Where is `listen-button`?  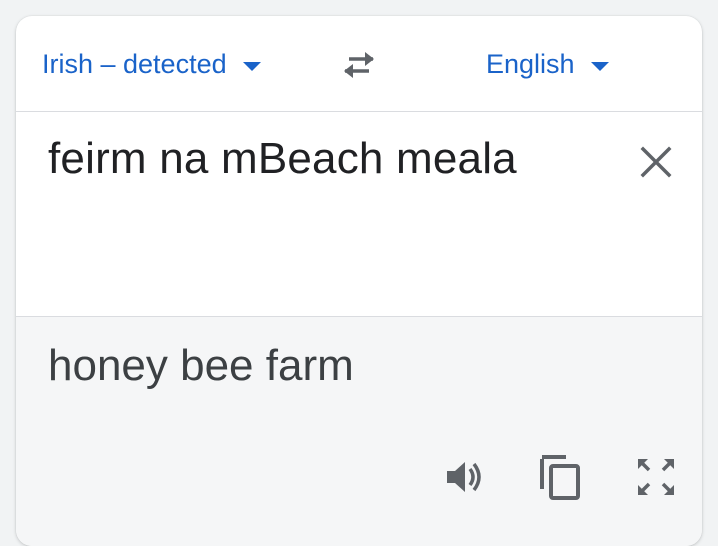 listen-button is located at coordinates (464, 477).